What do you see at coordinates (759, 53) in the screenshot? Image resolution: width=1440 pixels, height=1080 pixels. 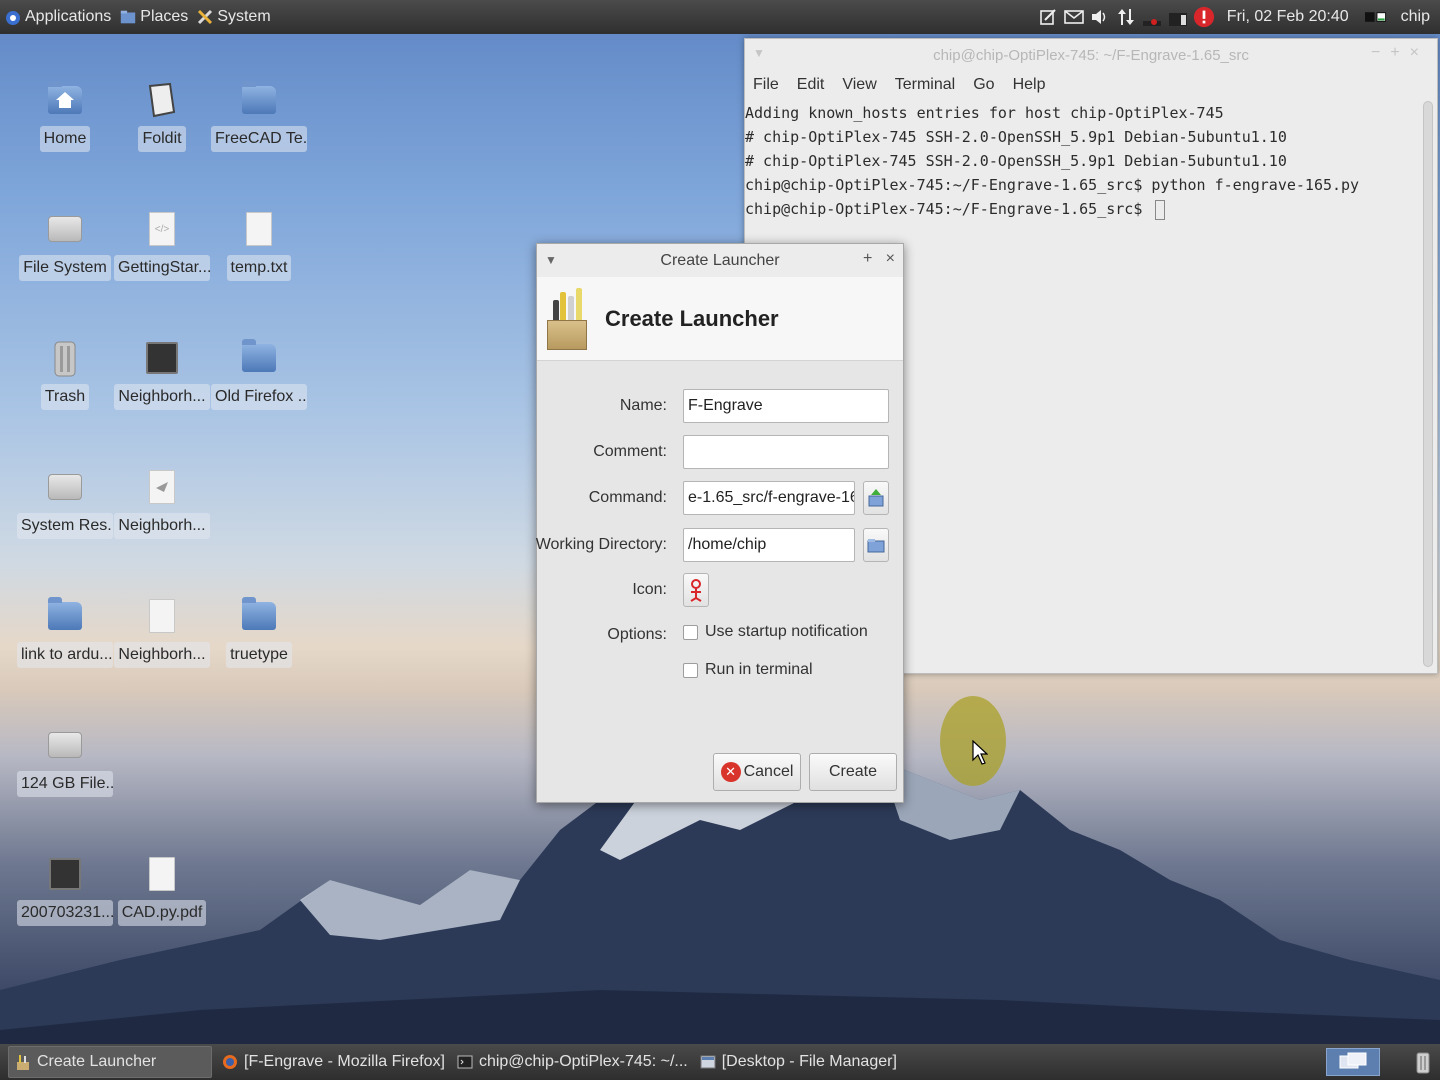 I see `window-menu-icon: ▼` at bounding box center [759, 53].